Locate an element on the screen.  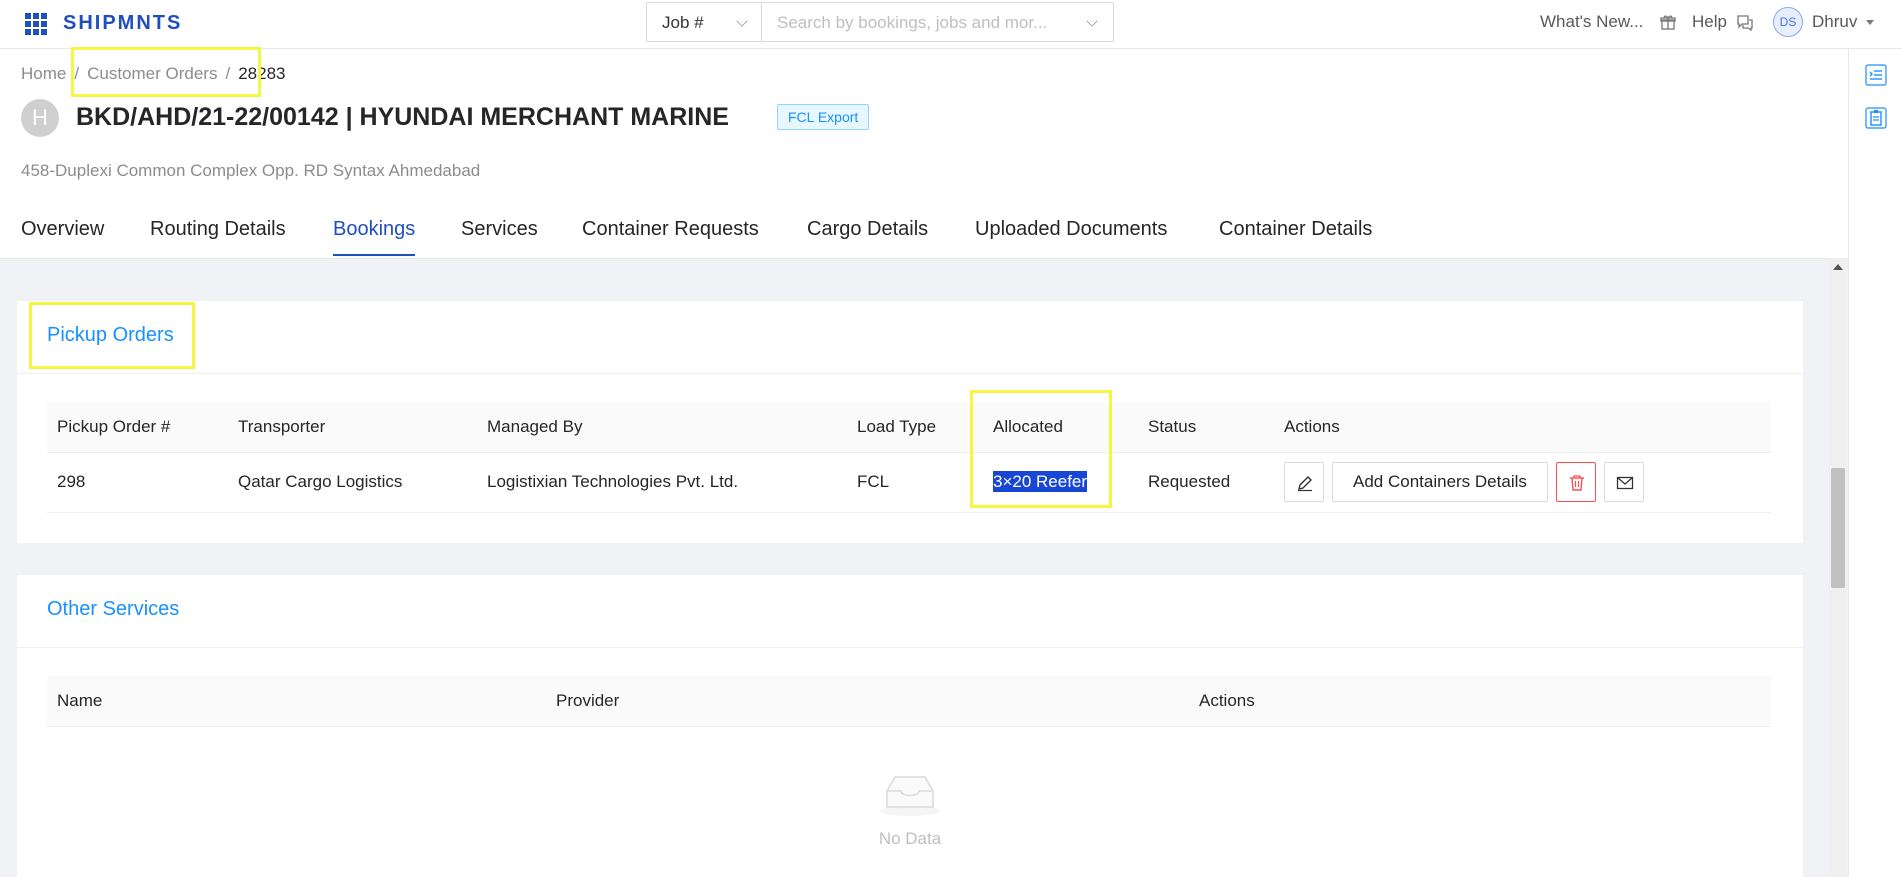
empty-state-label: No Data is located at coordinates (910, 838).